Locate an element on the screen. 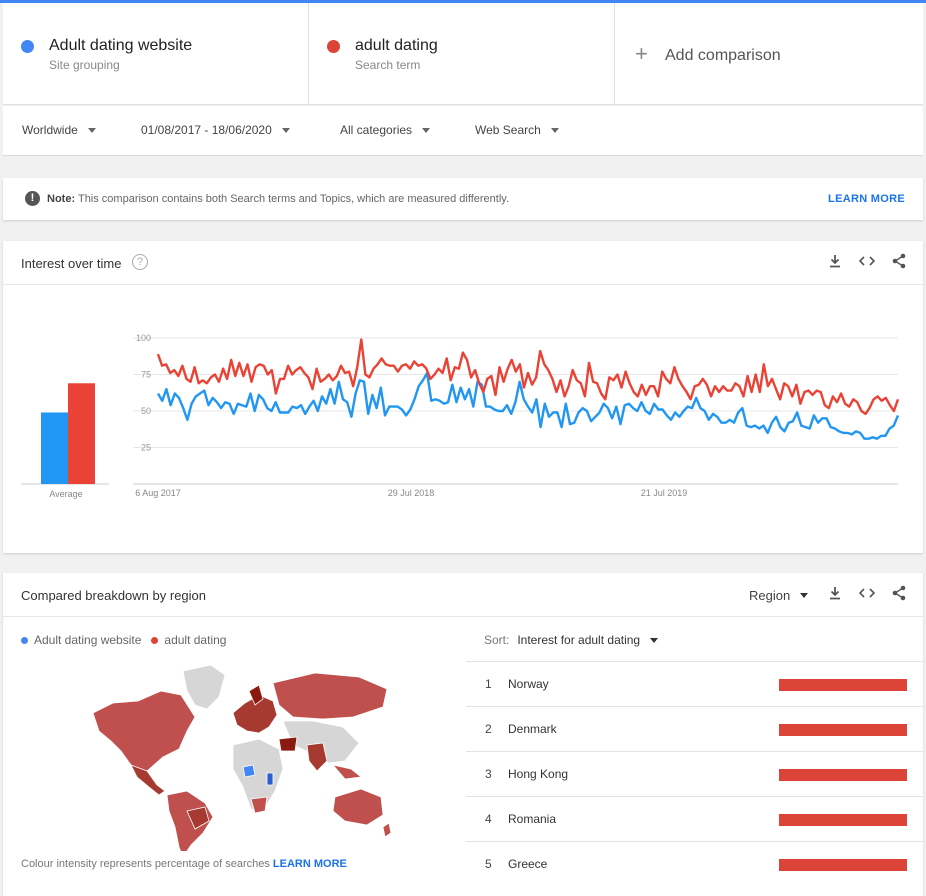 The height and width of the screenshot is (896, 926). x-tick-label: 6 Aug 2017 is located at coordinates (158, 493).